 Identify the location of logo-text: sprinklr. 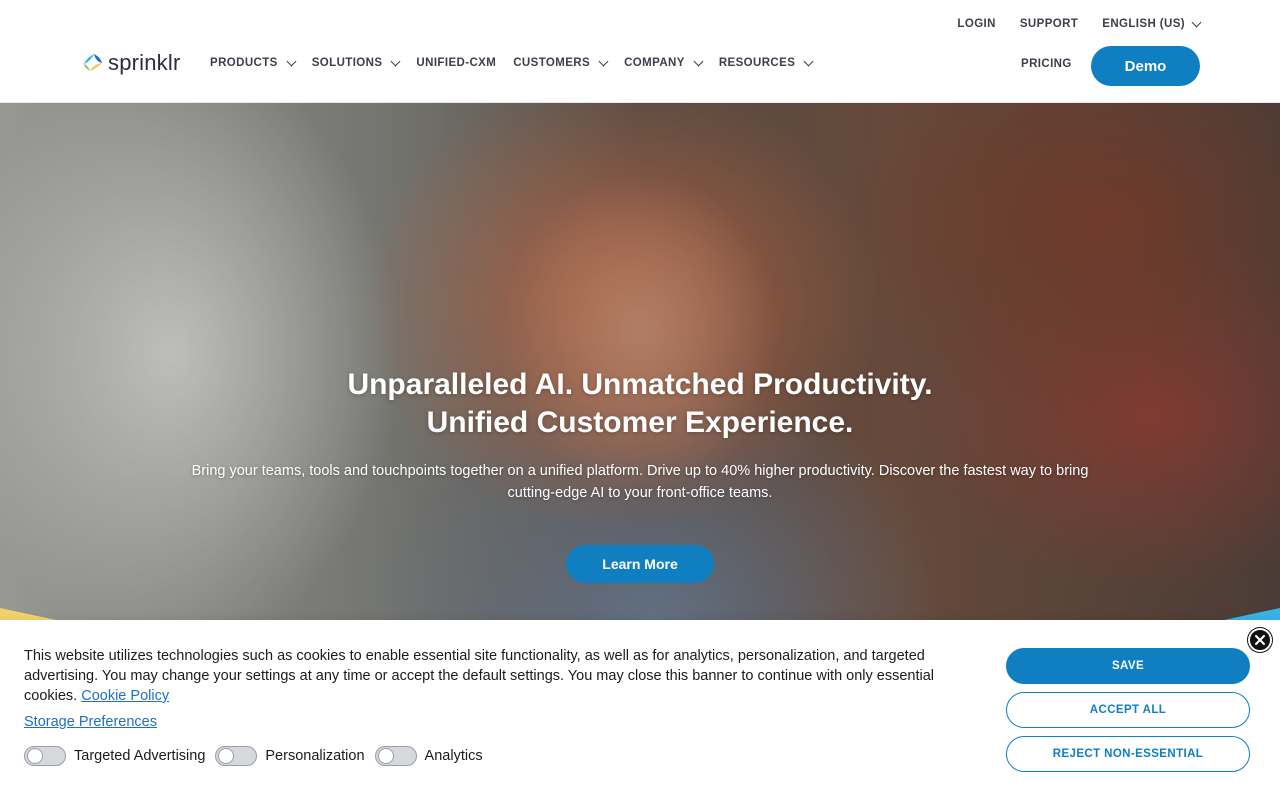
(144, 62).